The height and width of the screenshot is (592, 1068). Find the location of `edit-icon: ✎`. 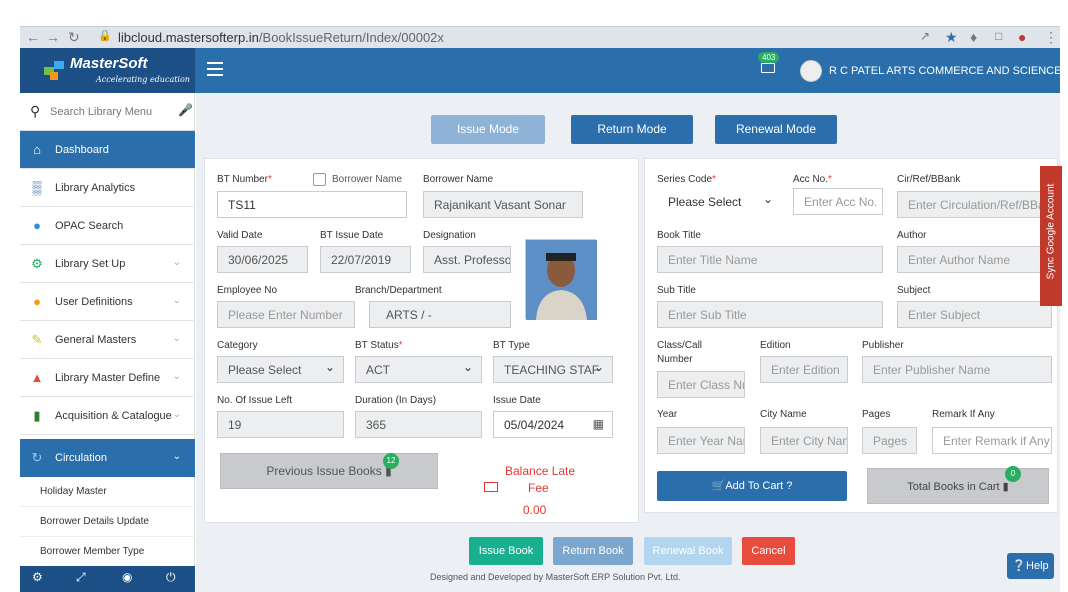

edit-icon: ✎ is located at coordinates (37, 339).